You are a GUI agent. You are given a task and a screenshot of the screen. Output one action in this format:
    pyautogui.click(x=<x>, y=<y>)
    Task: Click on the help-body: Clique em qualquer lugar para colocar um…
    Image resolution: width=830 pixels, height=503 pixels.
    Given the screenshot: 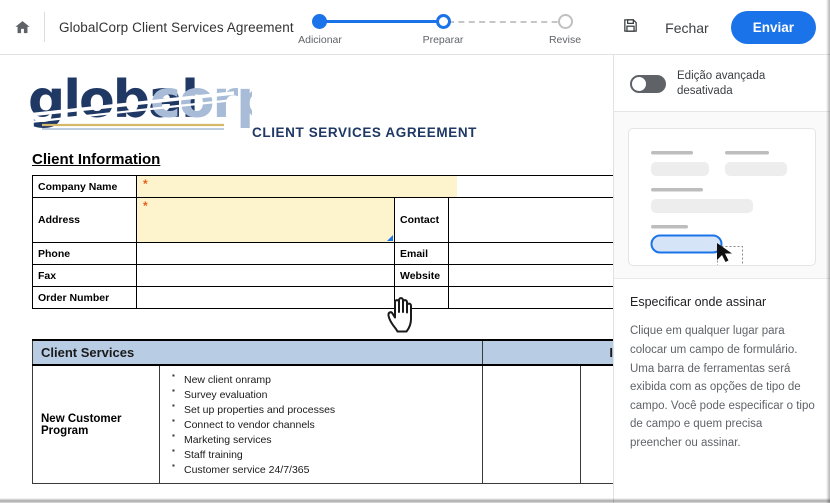 What is the action you would take?
    pyautogui.click(x=722, y=387)
    